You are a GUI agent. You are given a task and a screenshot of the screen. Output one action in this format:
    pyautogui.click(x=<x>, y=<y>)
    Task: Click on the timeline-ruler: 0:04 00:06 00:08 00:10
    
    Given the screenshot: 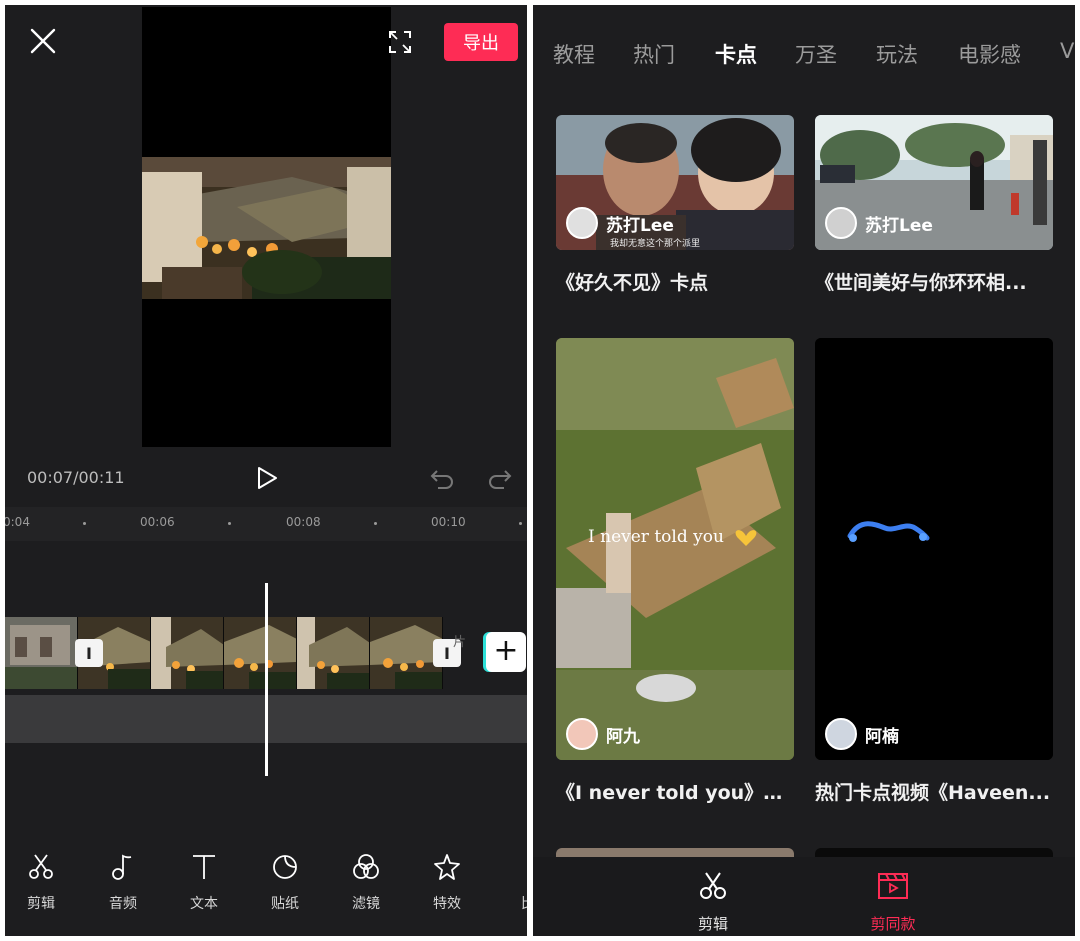 What is the action you would take?
    pyautogui.click(x=266, y=524)
    